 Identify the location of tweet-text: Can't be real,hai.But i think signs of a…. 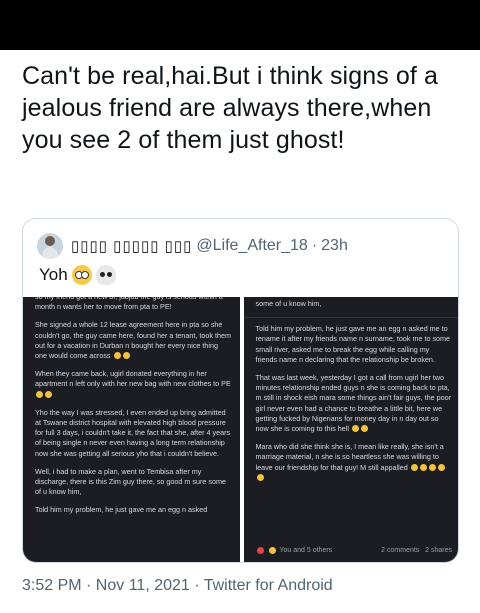
(230, 108).